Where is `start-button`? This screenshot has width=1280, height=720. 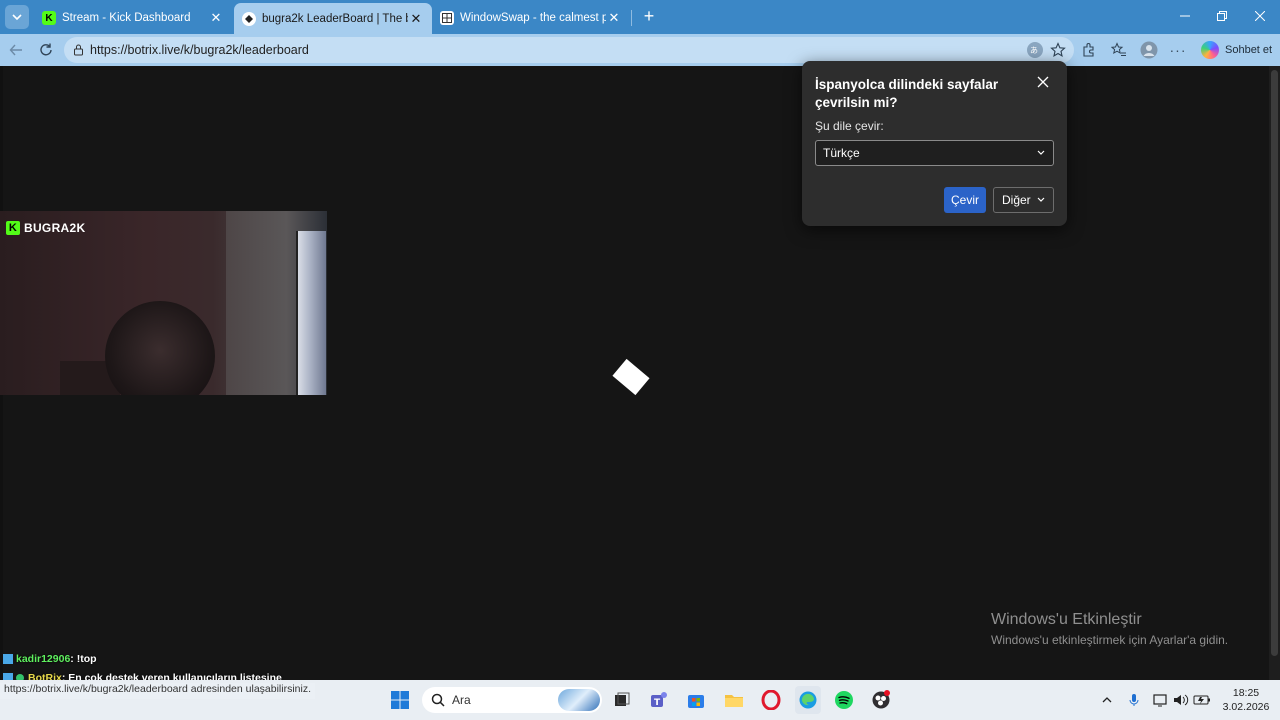 start-button is located at coordinates (400, 700).